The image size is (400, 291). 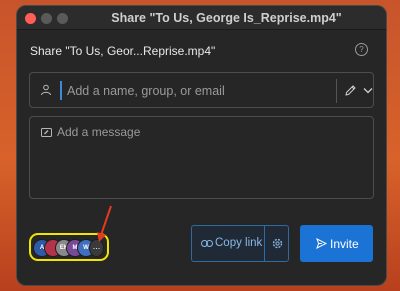 What do you see at coordinates (368, 90) in the screenshot?
I see `chevron-down-icon` at bounding box center [368, 90].